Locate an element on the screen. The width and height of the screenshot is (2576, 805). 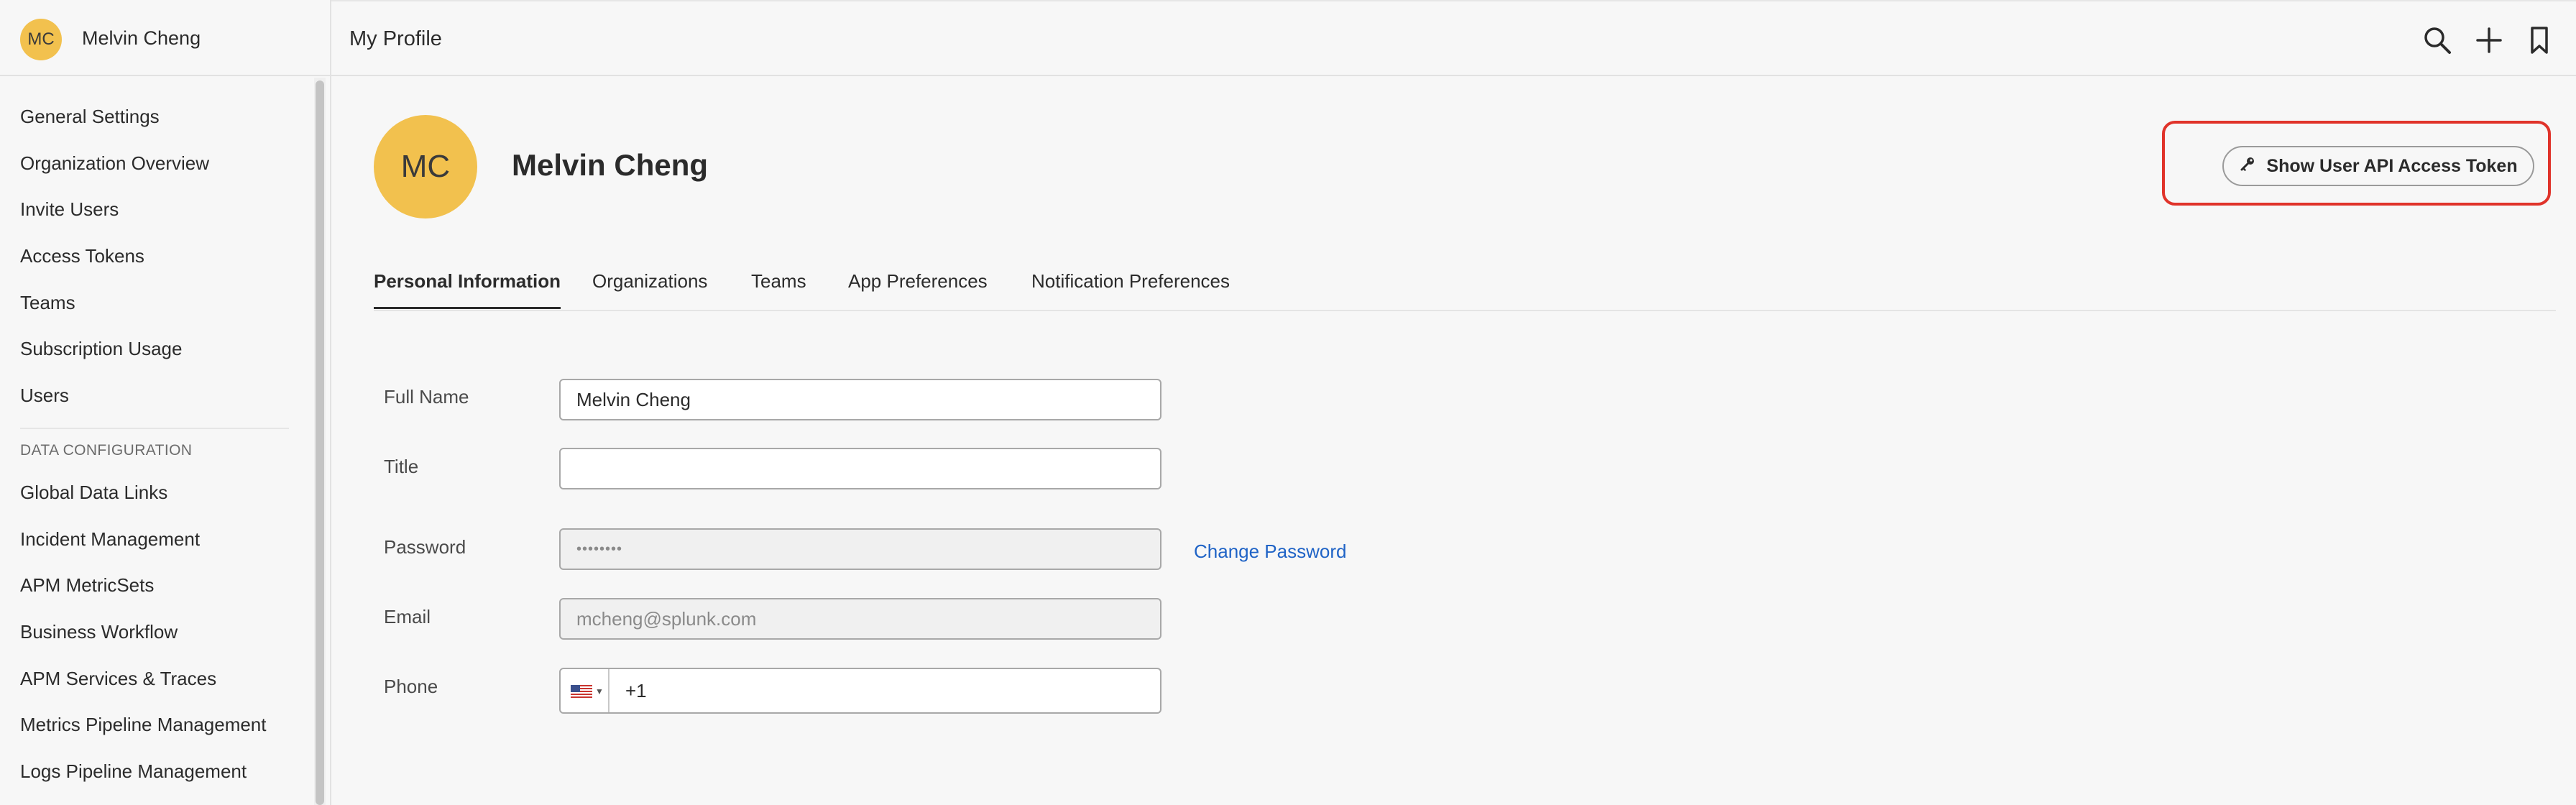
sidebar-item-global-data-links: Global Data Links is located at coordinates (154, 492).